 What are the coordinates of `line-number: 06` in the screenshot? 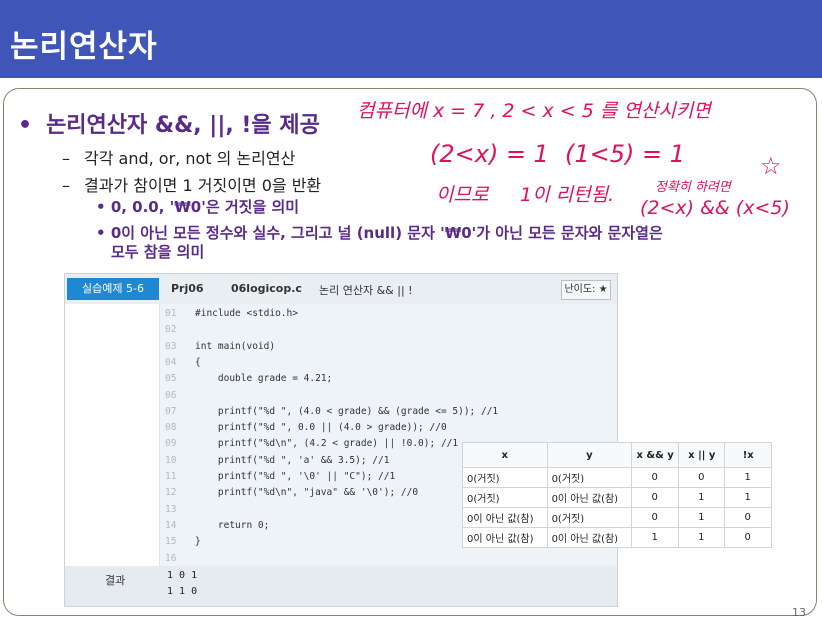 It's located at (171, 395).